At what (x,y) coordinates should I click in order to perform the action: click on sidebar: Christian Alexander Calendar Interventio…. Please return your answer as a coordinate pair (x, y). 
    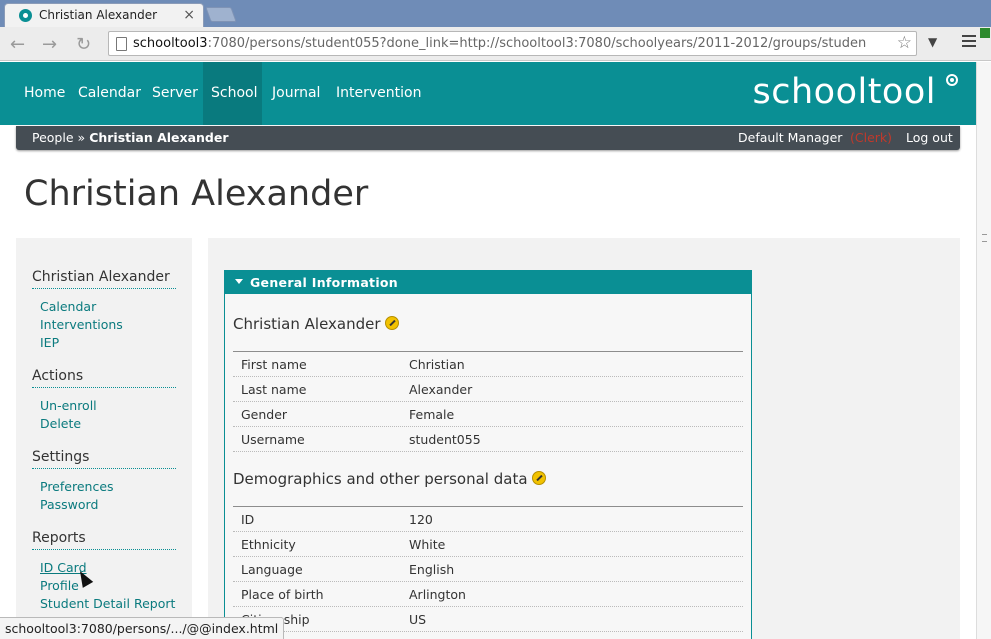
    Looking at the image, I should click on (104, 438).